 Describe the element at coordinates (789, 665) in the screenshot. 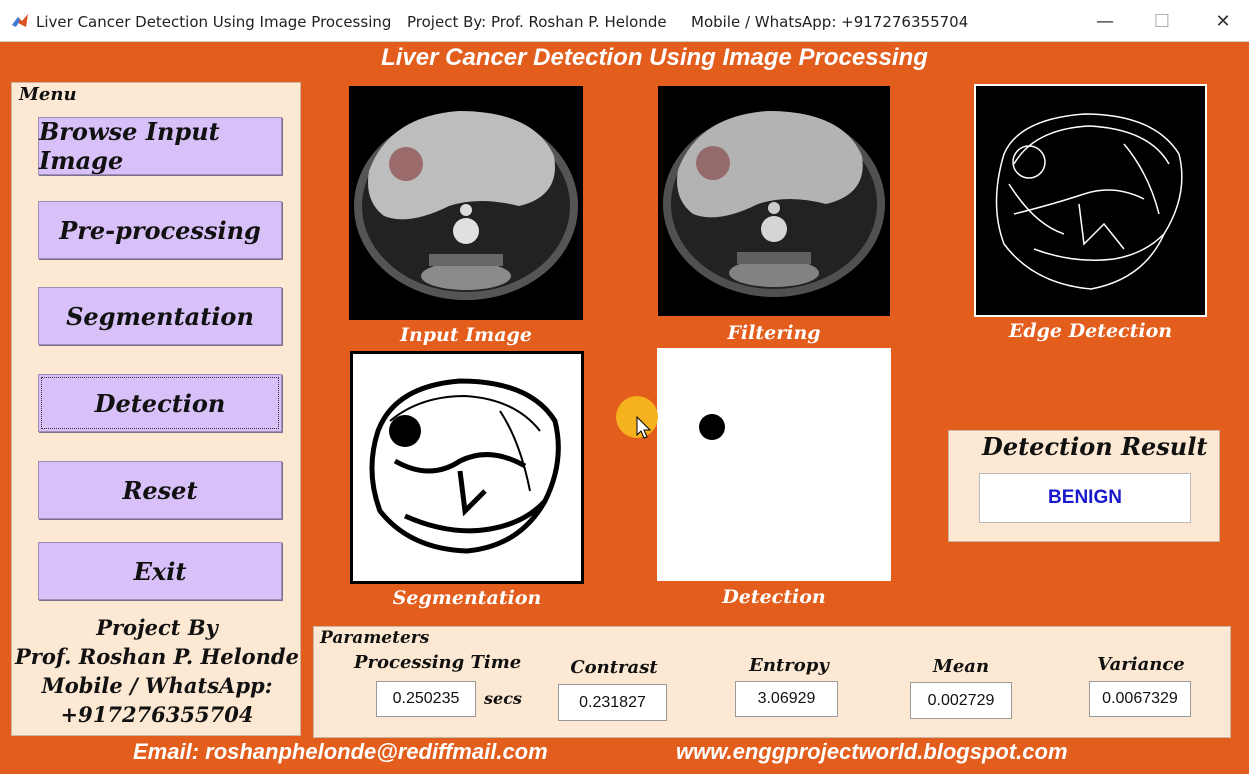

I see `entropy-label: Entropy` at that location.